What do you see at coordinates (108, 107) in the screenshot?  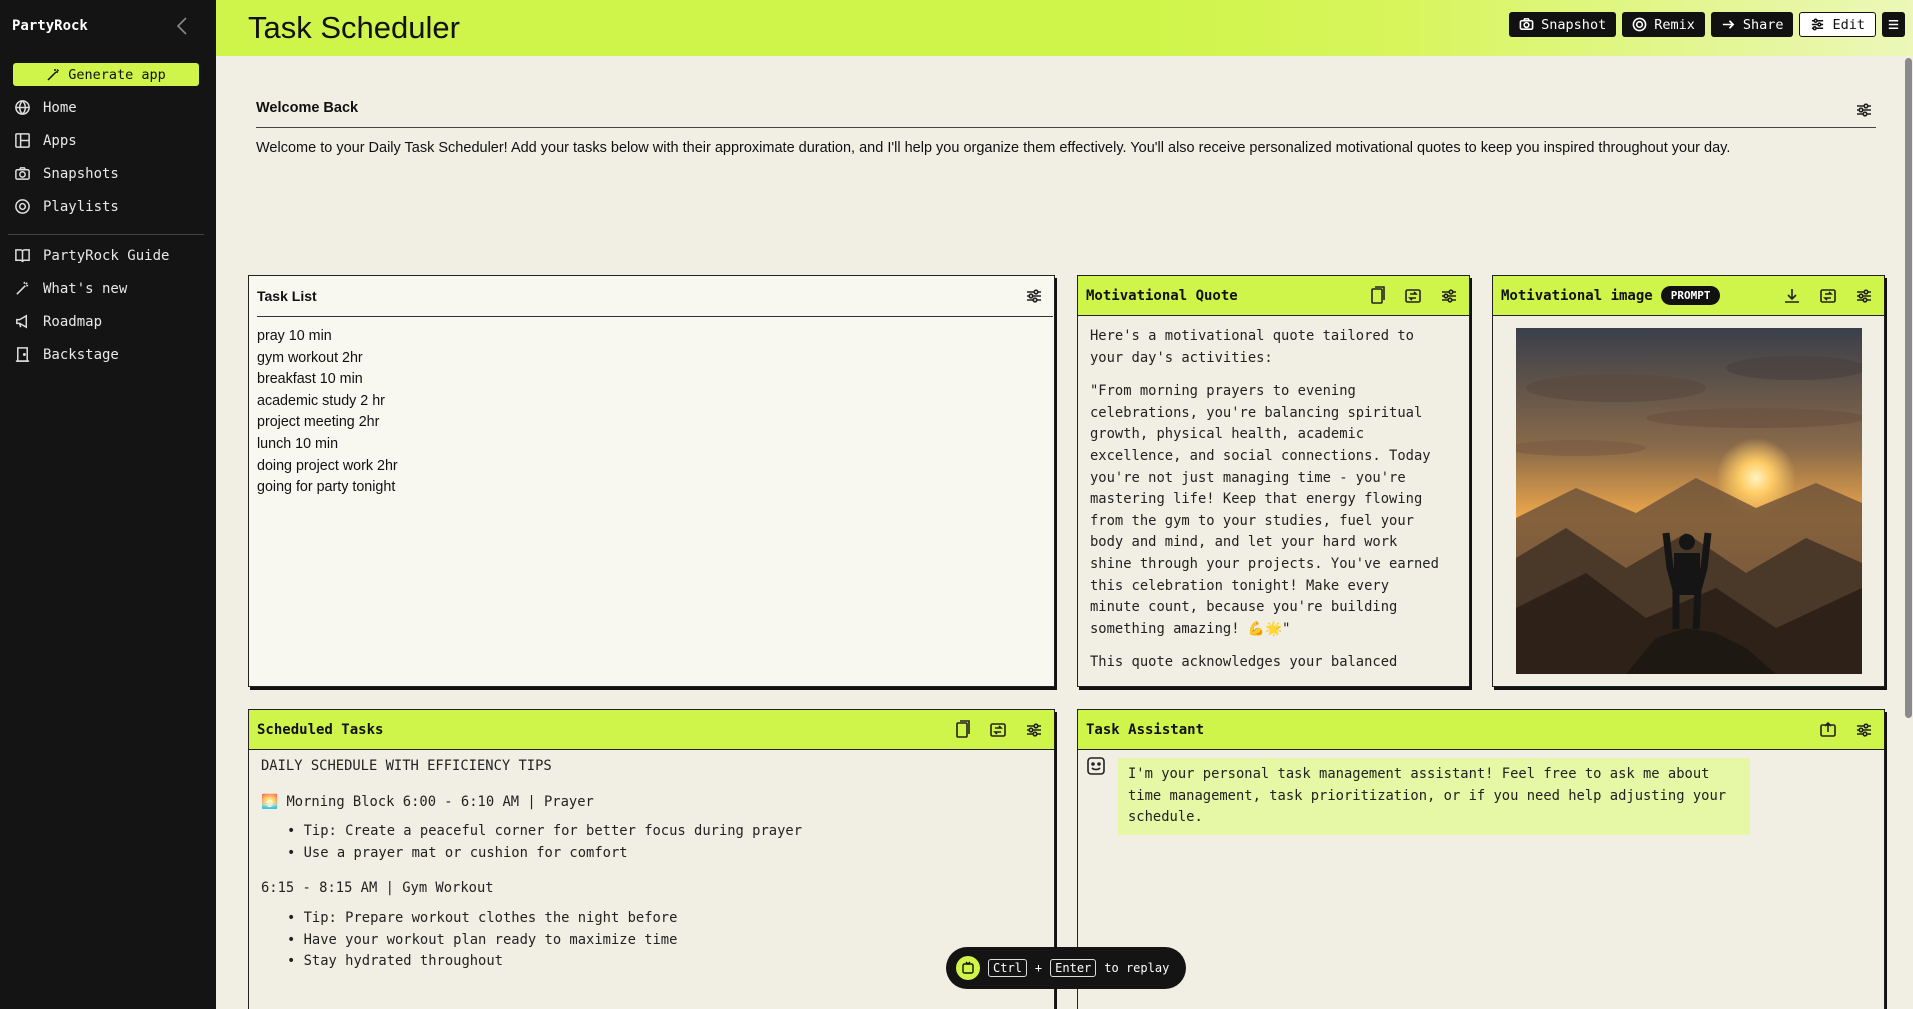 I see `sidebar-item-home: Home` at bounding box center [108, 107].